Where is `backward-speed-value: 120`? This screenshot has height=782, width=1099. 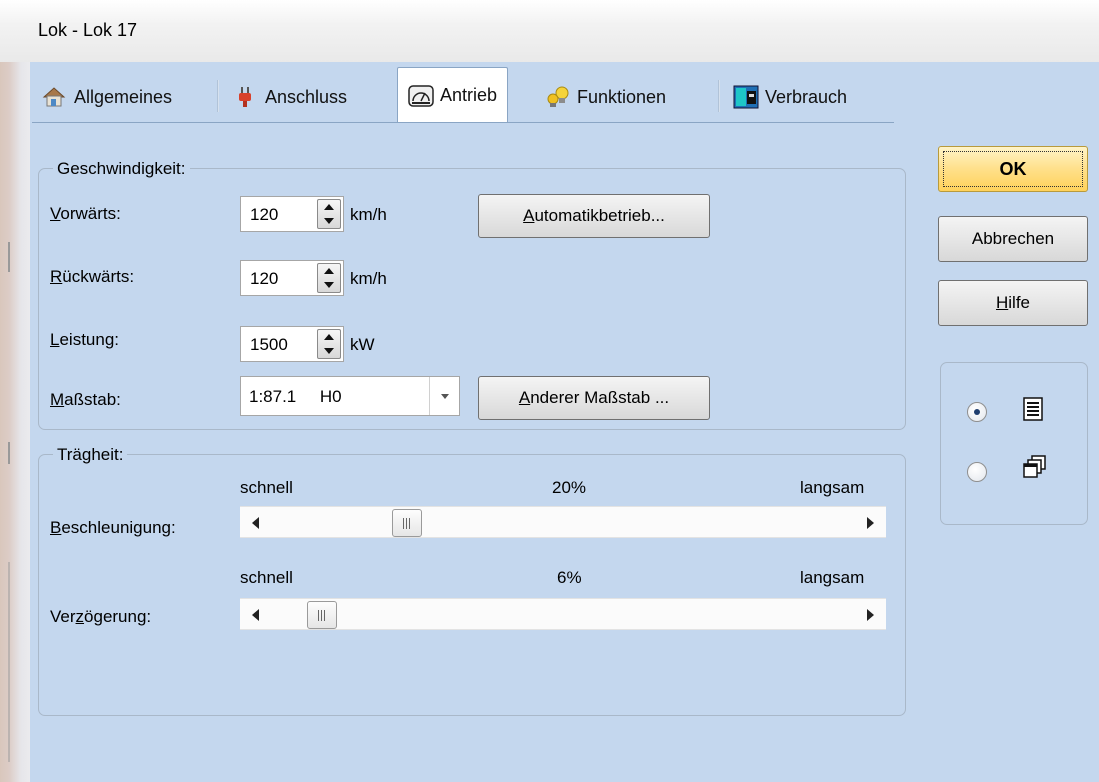 backward-speed-value: 120 is located at coordinates (264, 279).